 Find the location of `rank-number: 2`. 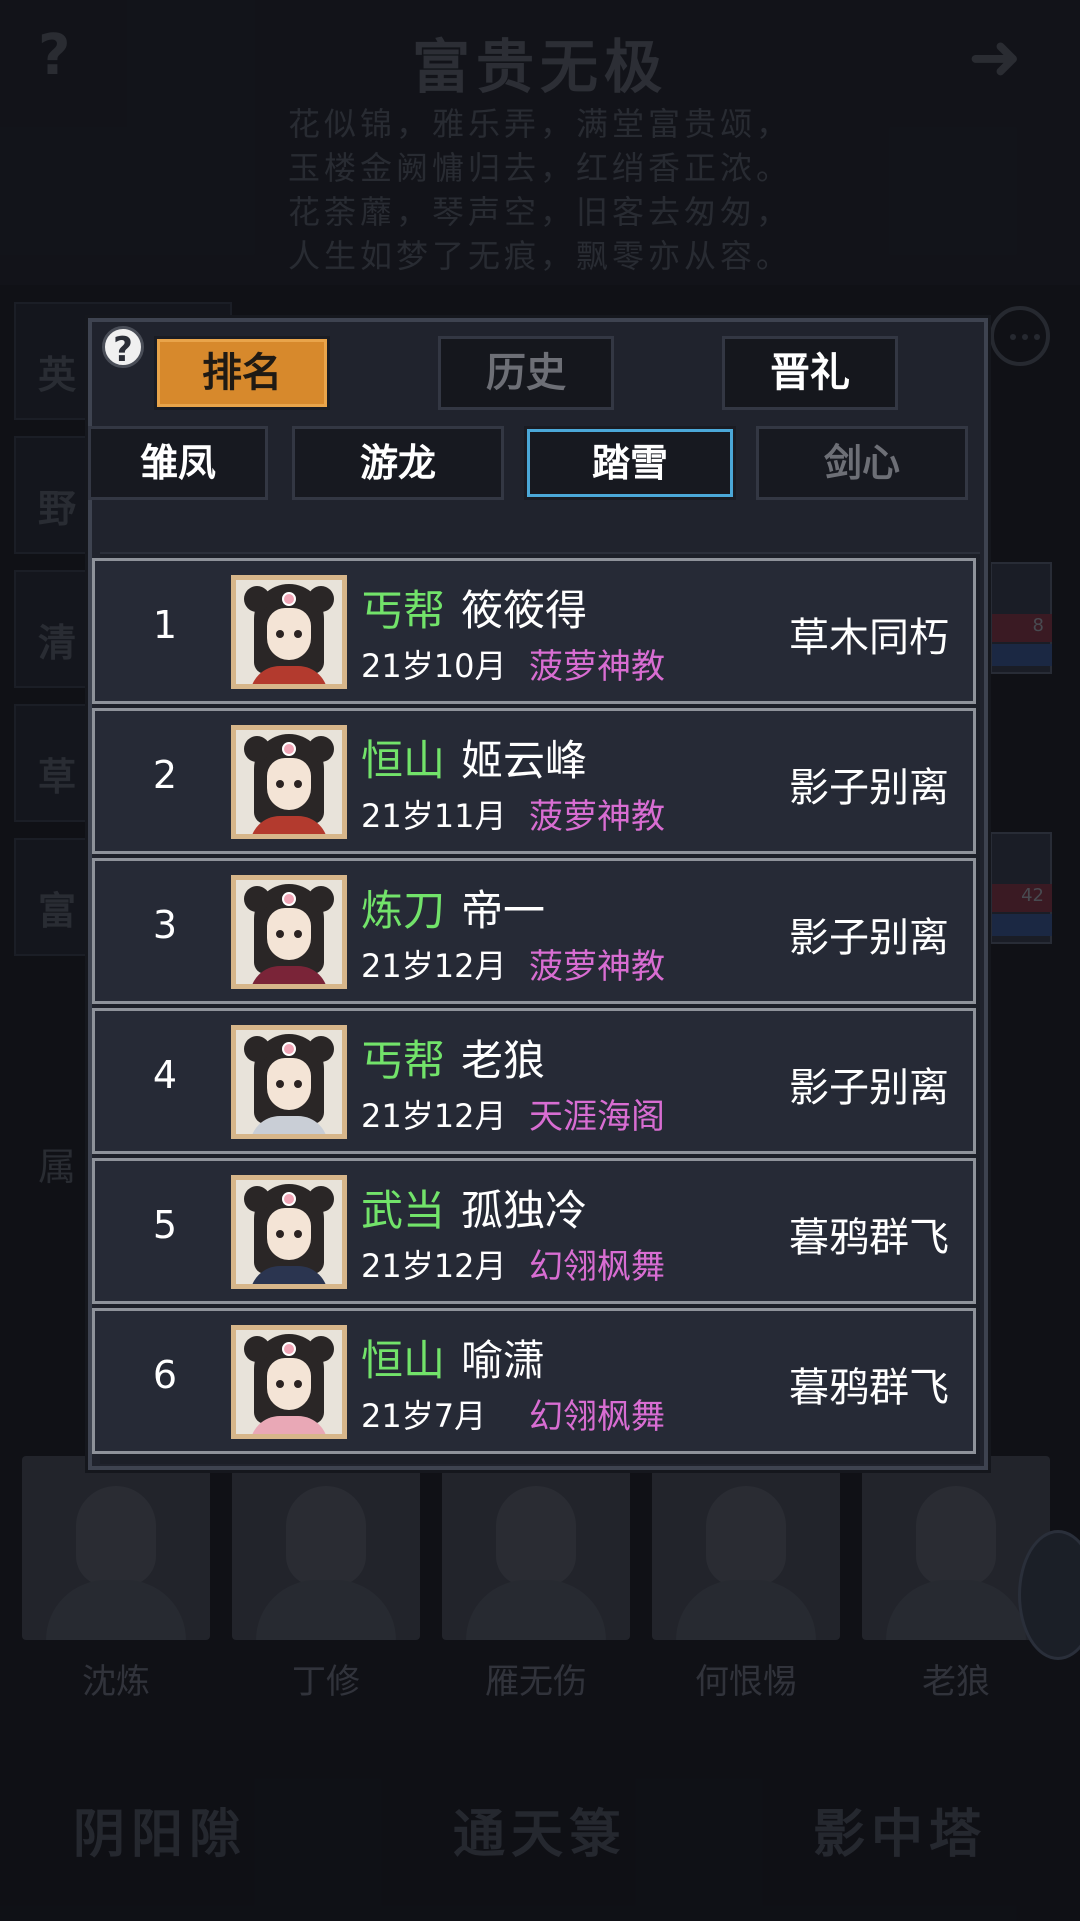

rank-number: 2 is located at coordinates (165, 775).